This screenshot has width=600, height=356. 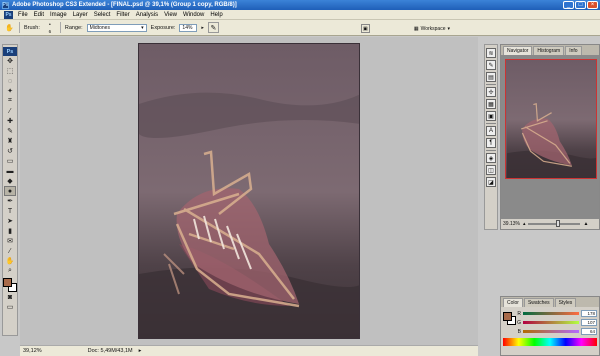 I want to click on burn-tool-icon: ●, so click(x=10, y=191).